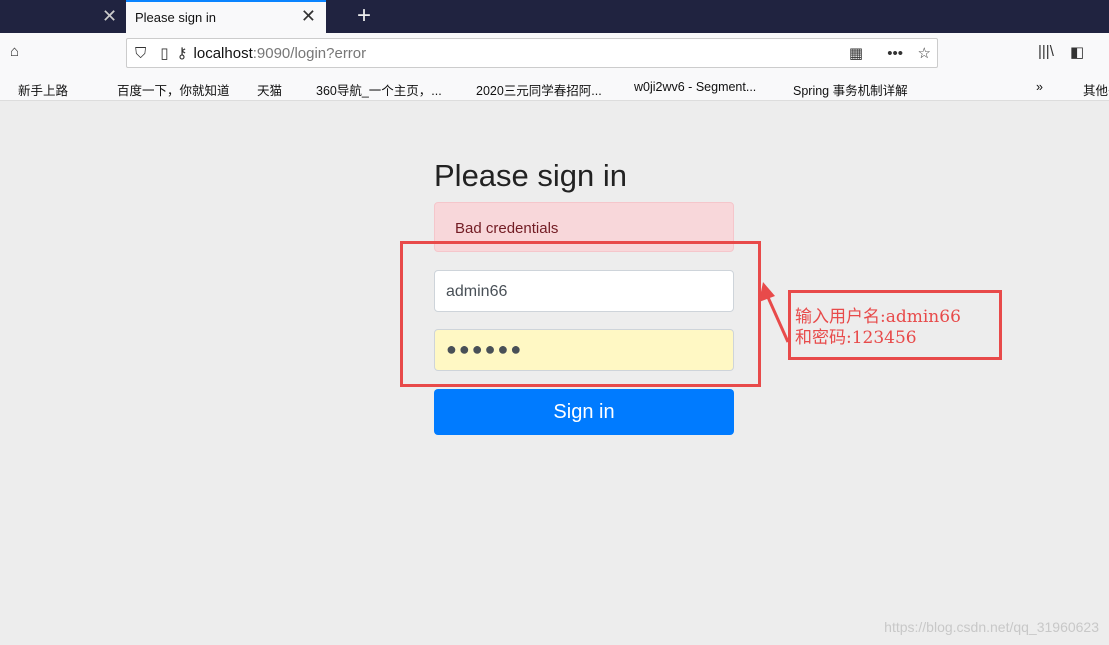  I want to click on bookmark-folder: 其他书签, so click(1096, 89).